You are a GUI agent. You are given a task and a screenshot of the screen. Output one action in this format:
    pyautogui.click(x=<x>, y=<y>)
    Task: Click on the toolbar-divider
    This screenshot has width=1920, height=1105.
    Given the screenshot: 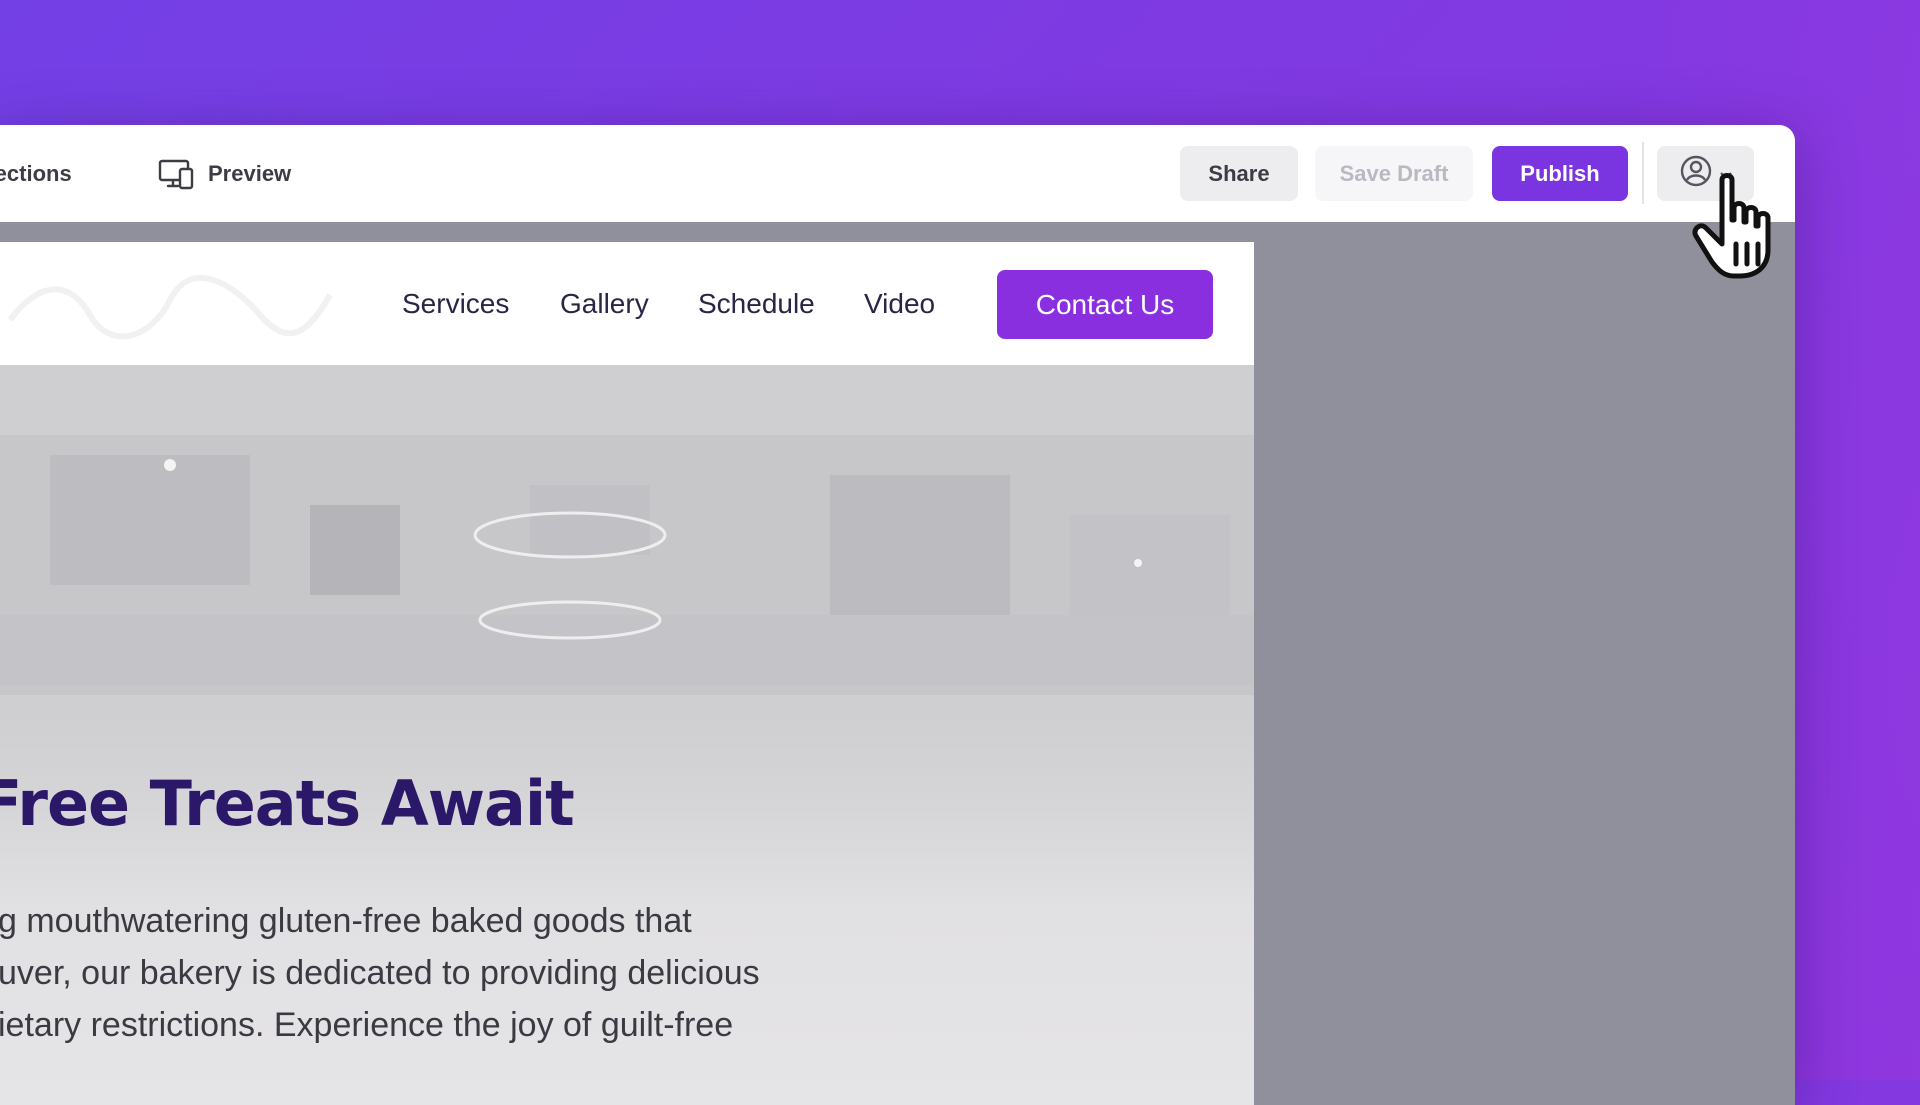 What is the action you would take?
    pyautogui.click(x=1643, y=173)
    